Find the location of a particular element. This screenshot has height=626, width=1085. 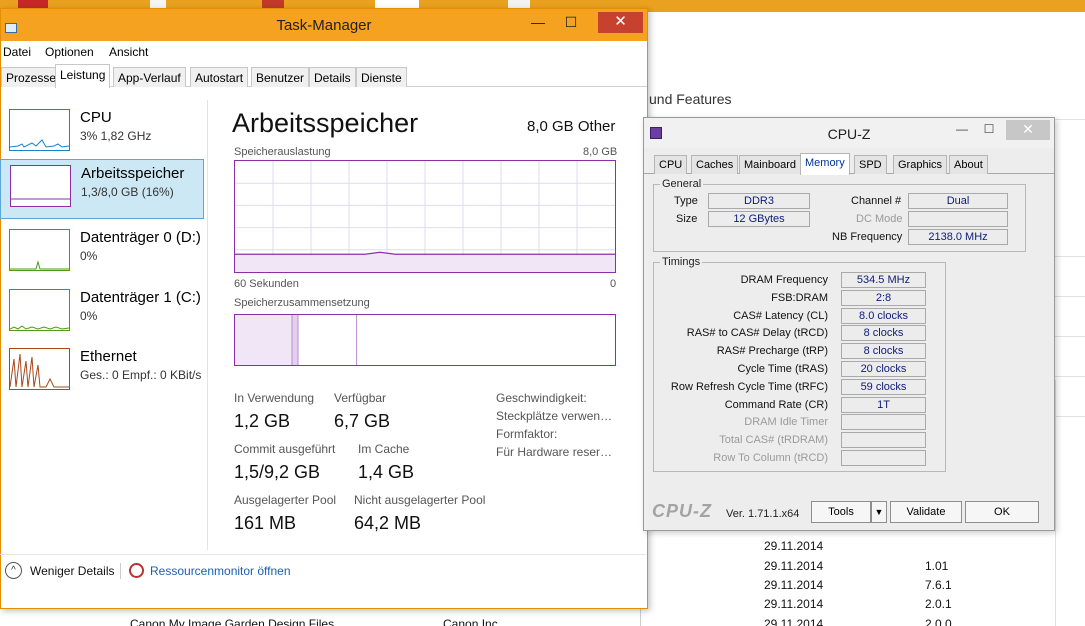

program-name: Canon My Image Garden Design Files is located at coordinates (232, 621).